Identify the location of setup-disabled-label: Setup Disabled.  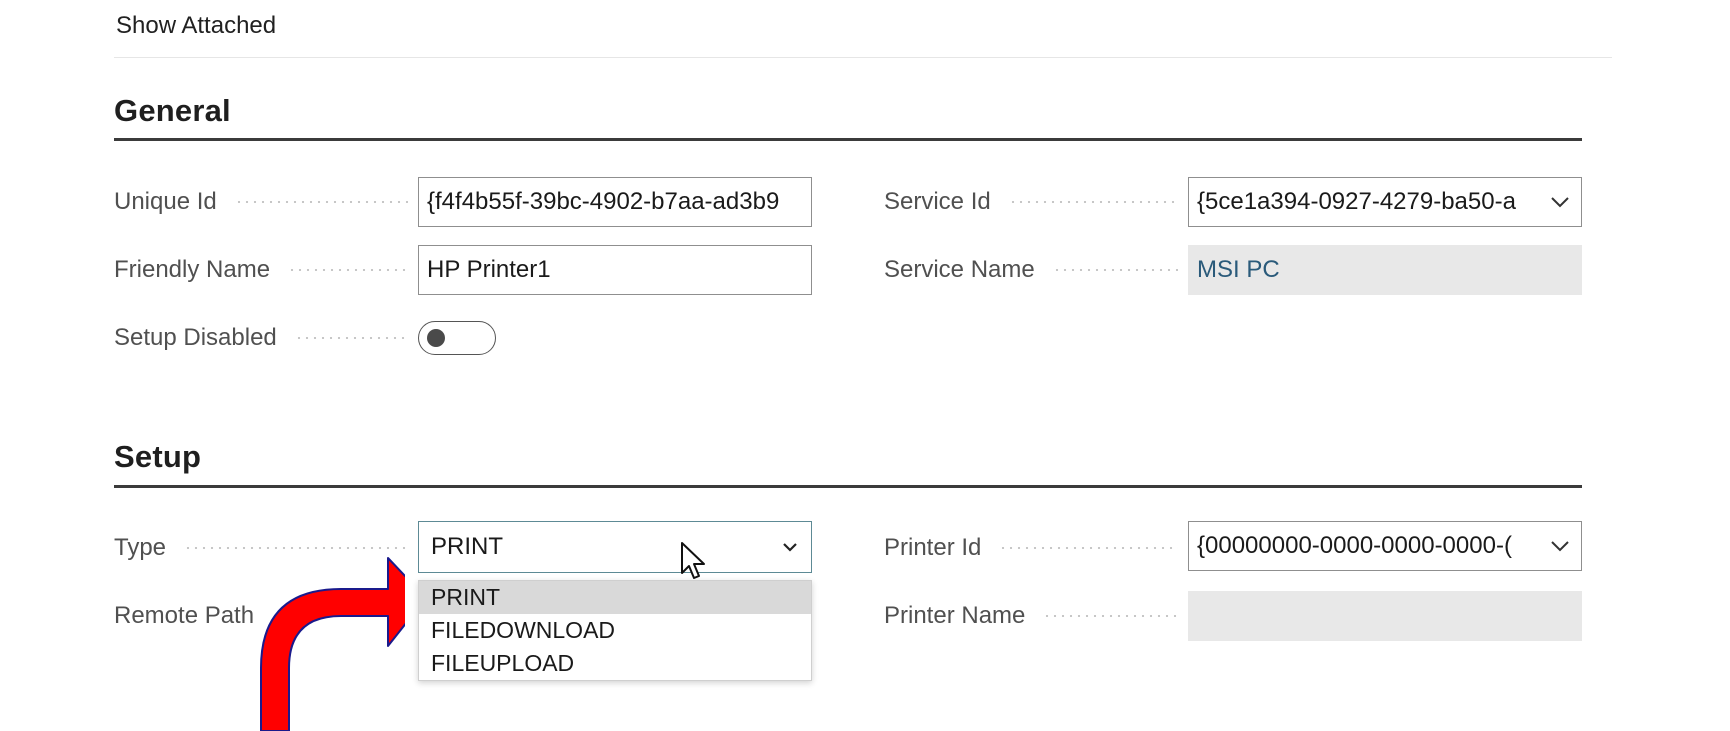
(266, 338).